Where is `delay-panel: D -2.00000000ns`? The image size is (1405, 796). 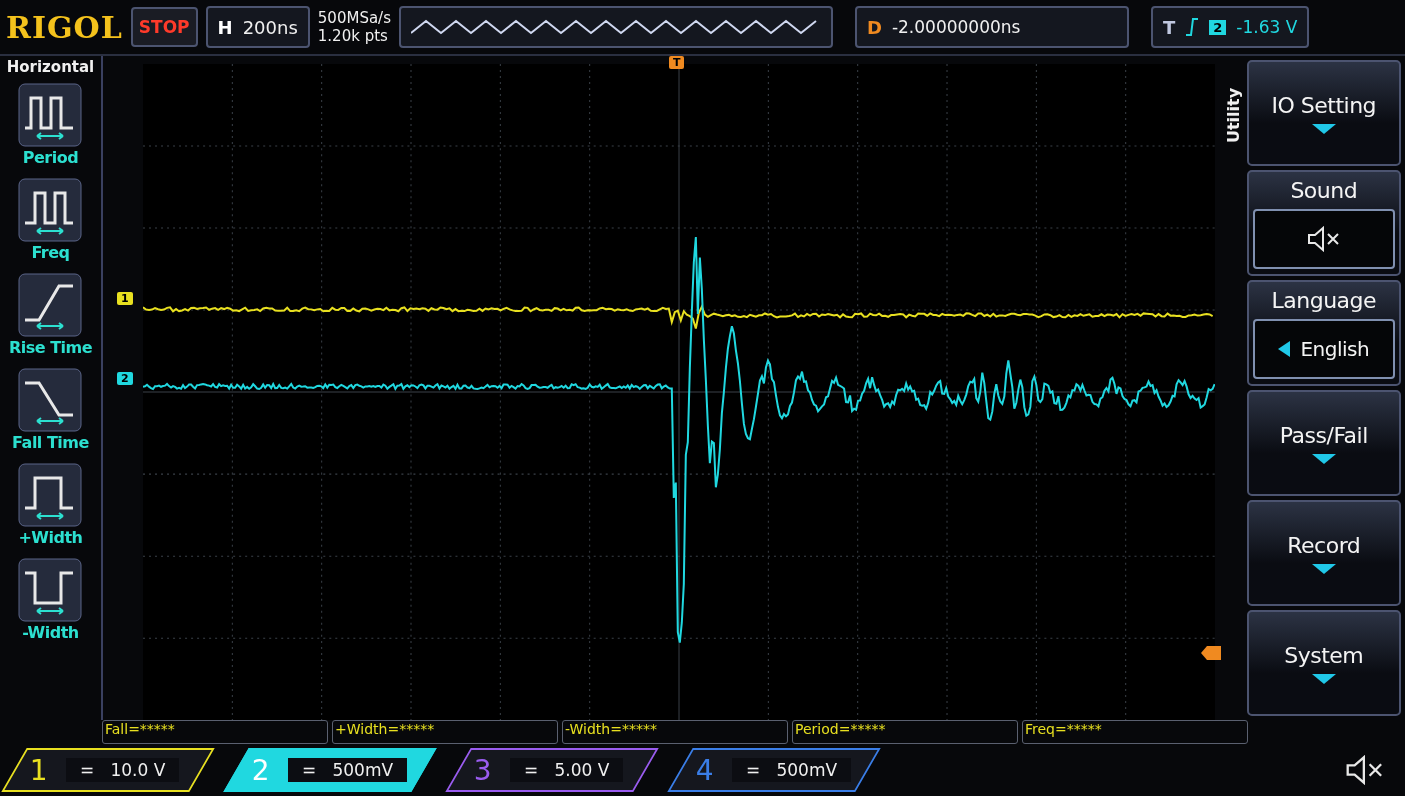
delay-panel: D -2.00000000ns is located at coordinates (991, 27).